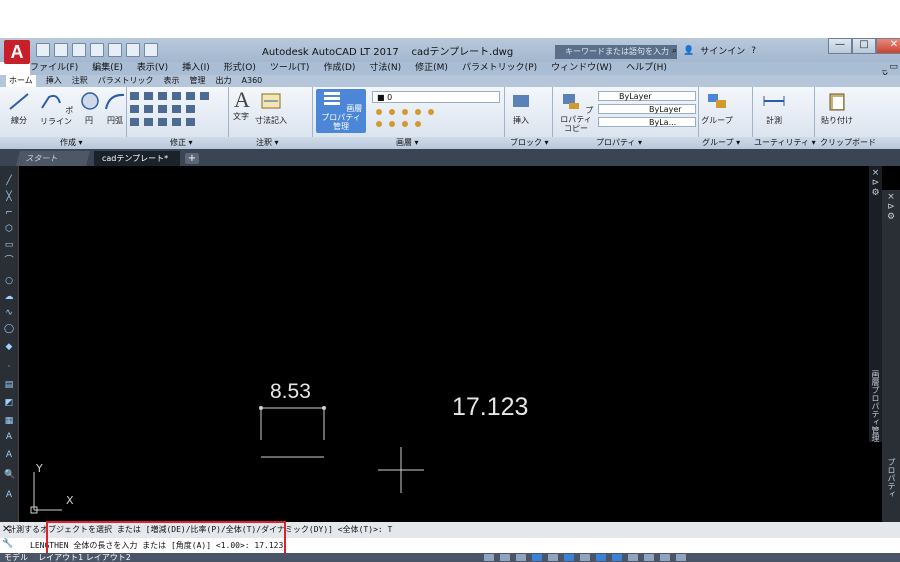 Image resolution: width=900 pixels, height=562 pixels. Describe the element at coordinates (553, 557) in the screenshot. I see `osnap-icon` at that location.